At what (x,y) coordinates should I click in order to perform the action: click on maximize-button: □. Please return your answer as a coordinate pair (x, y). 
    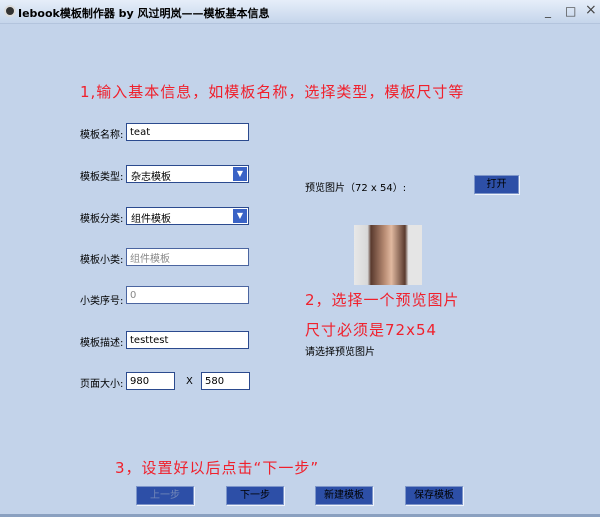
    Looking at the image, I should click on (570, 11).